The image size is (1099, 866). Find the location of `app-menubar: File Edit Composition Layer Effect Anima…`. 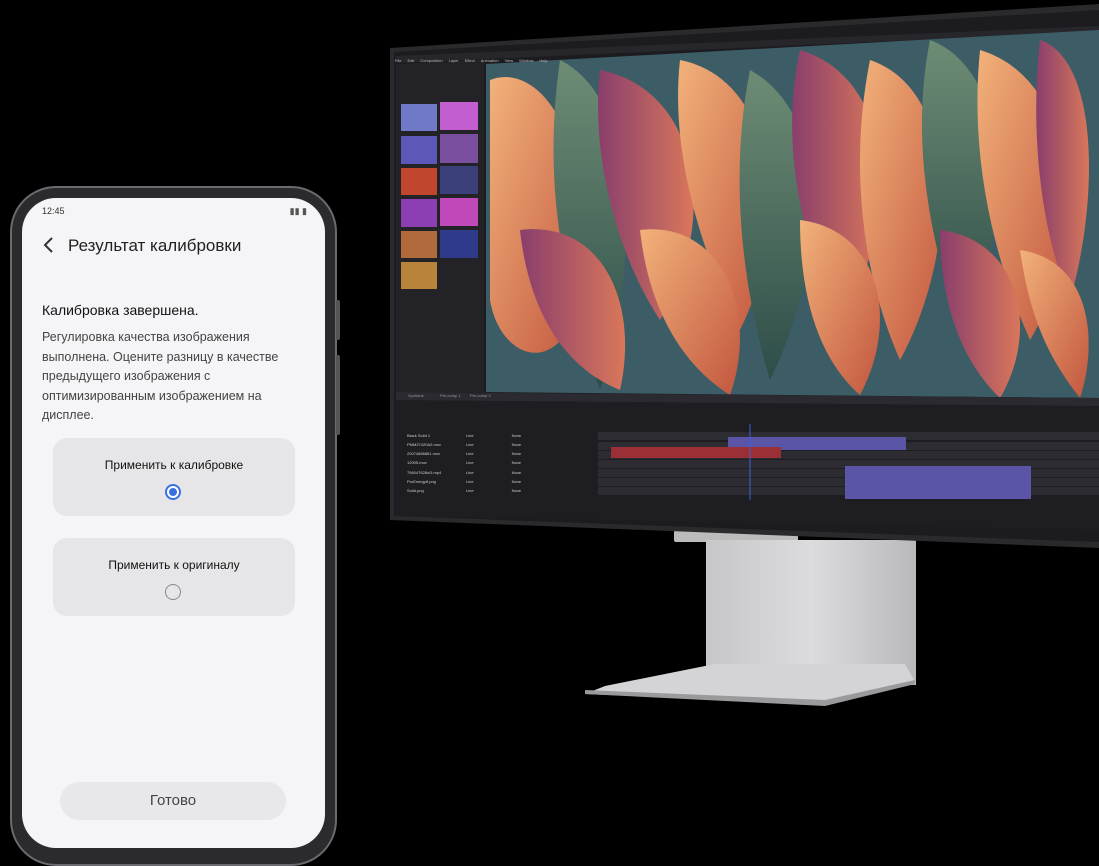

app-menubar: File Edit Composition Layer Effect Anima… is located at coordinates (471, 60).